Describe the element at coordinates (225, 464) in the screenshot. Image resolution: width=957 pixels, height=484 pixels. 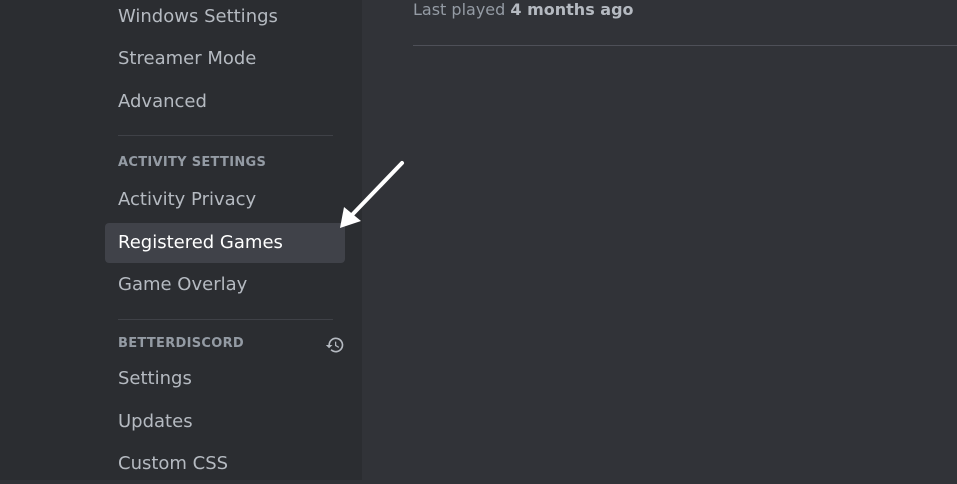
I see `sidebar-item-custom-css: Custom CSS` at that location.